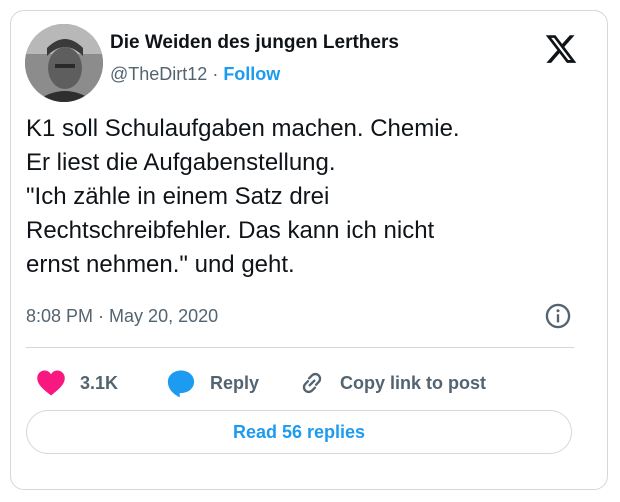 This screenshot has height=502, width=620. Describe the element at coordinates (254, 43) in the screenshot. I see `display-name: Die Weiden des jungen Lerthers` at that location.